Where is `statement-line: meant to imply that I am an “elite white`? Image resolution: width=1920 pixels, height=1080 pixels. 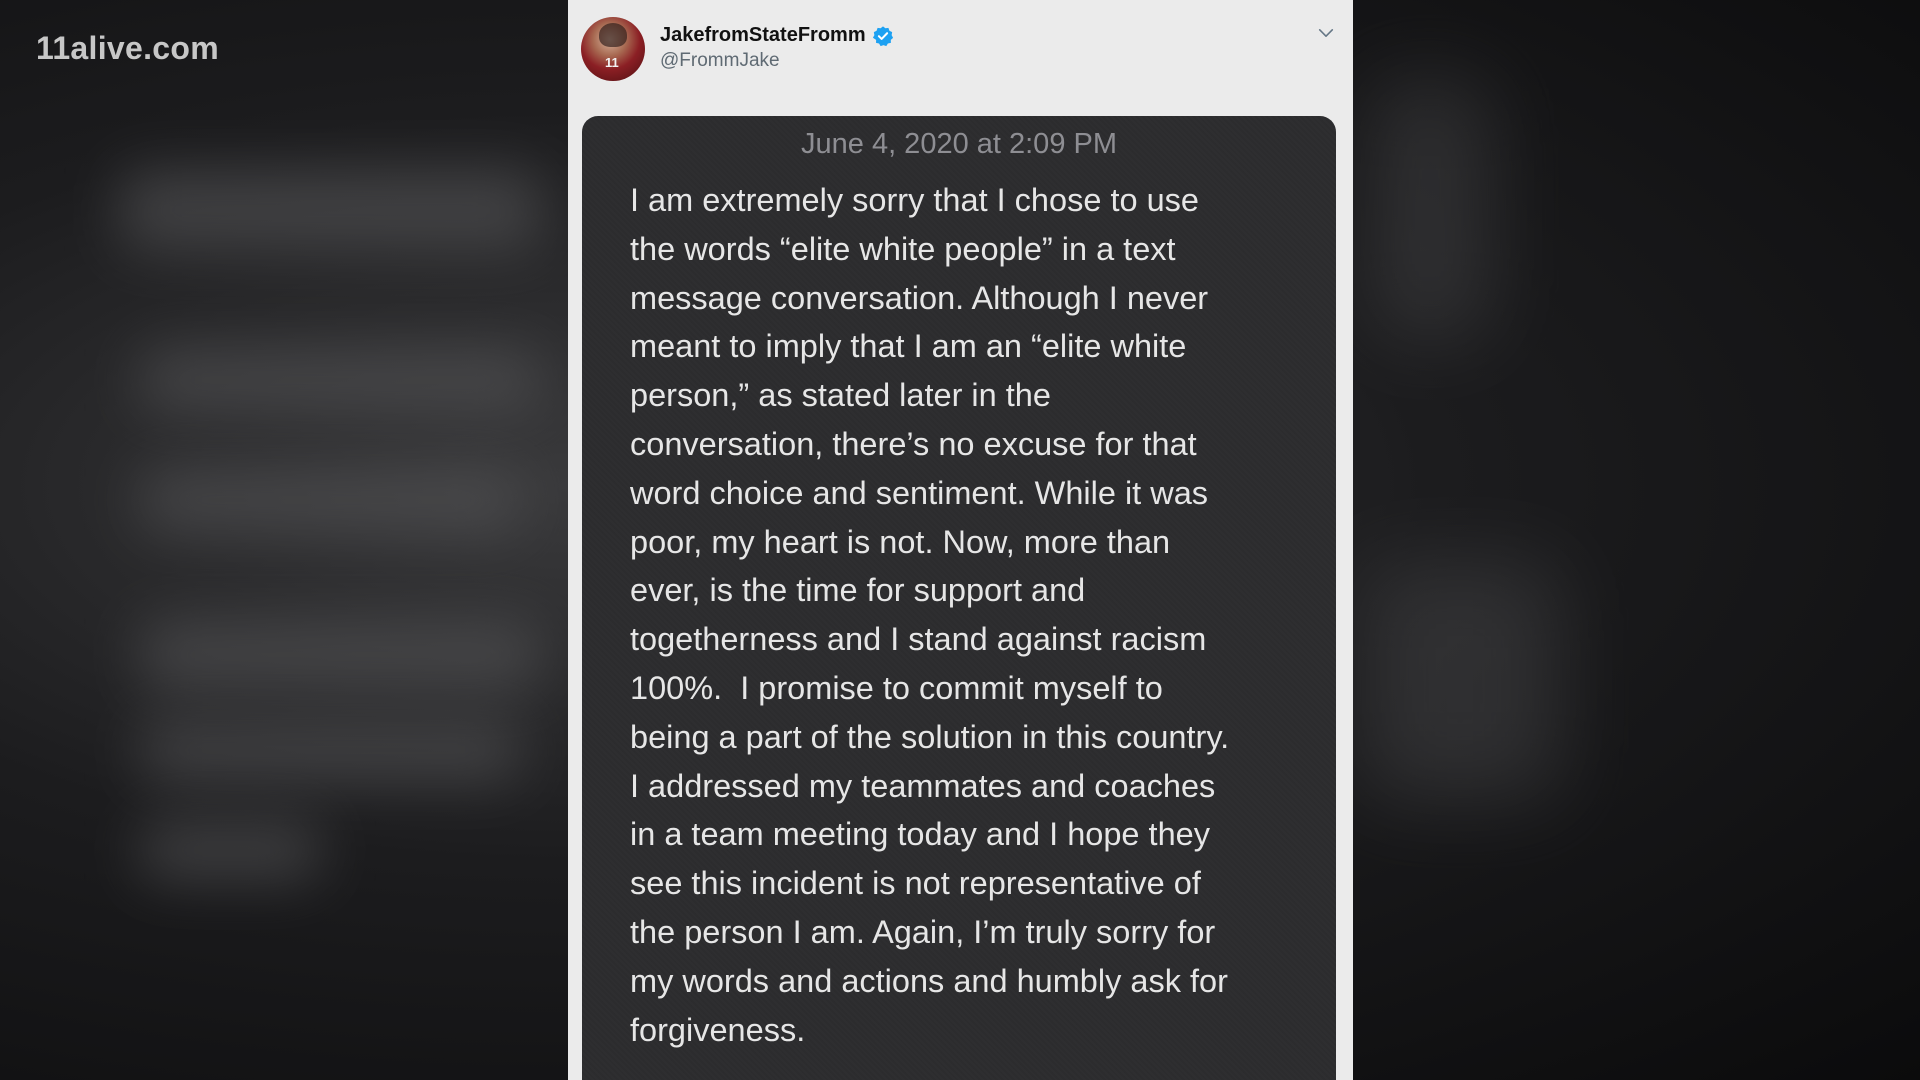
statement-line: meant to imply that I am an “elite white is located at coordinates (908, 346).